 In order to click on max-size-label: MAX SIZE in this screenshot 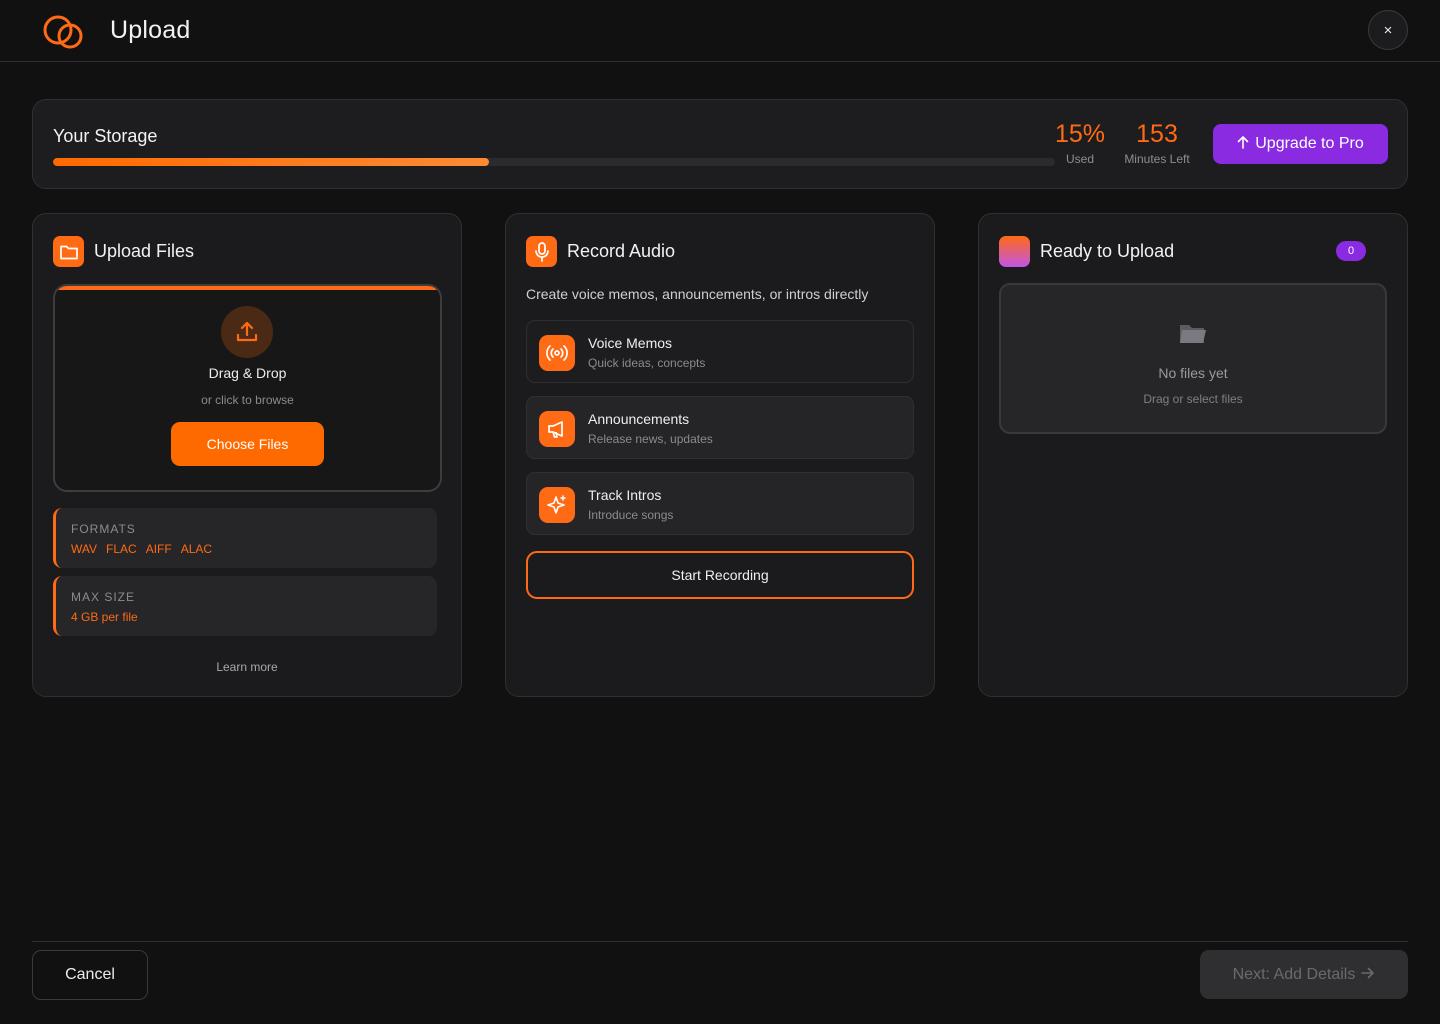, I will do `click(103, 597)`.